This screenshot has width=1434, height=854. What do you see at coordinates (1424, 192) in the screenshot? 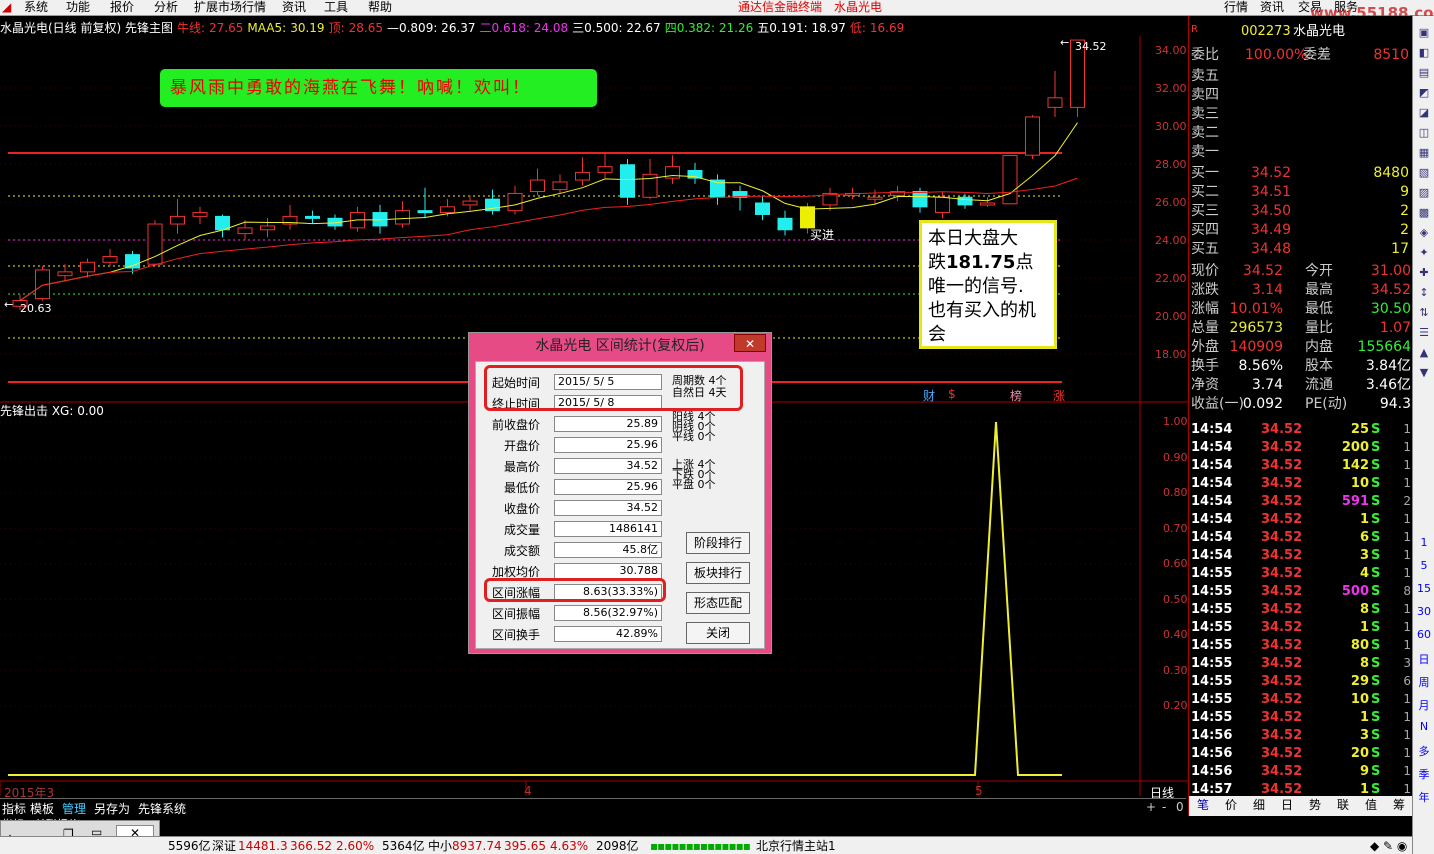
I see `toolbar-icon: ▨` at bounding box center [1424, 192].